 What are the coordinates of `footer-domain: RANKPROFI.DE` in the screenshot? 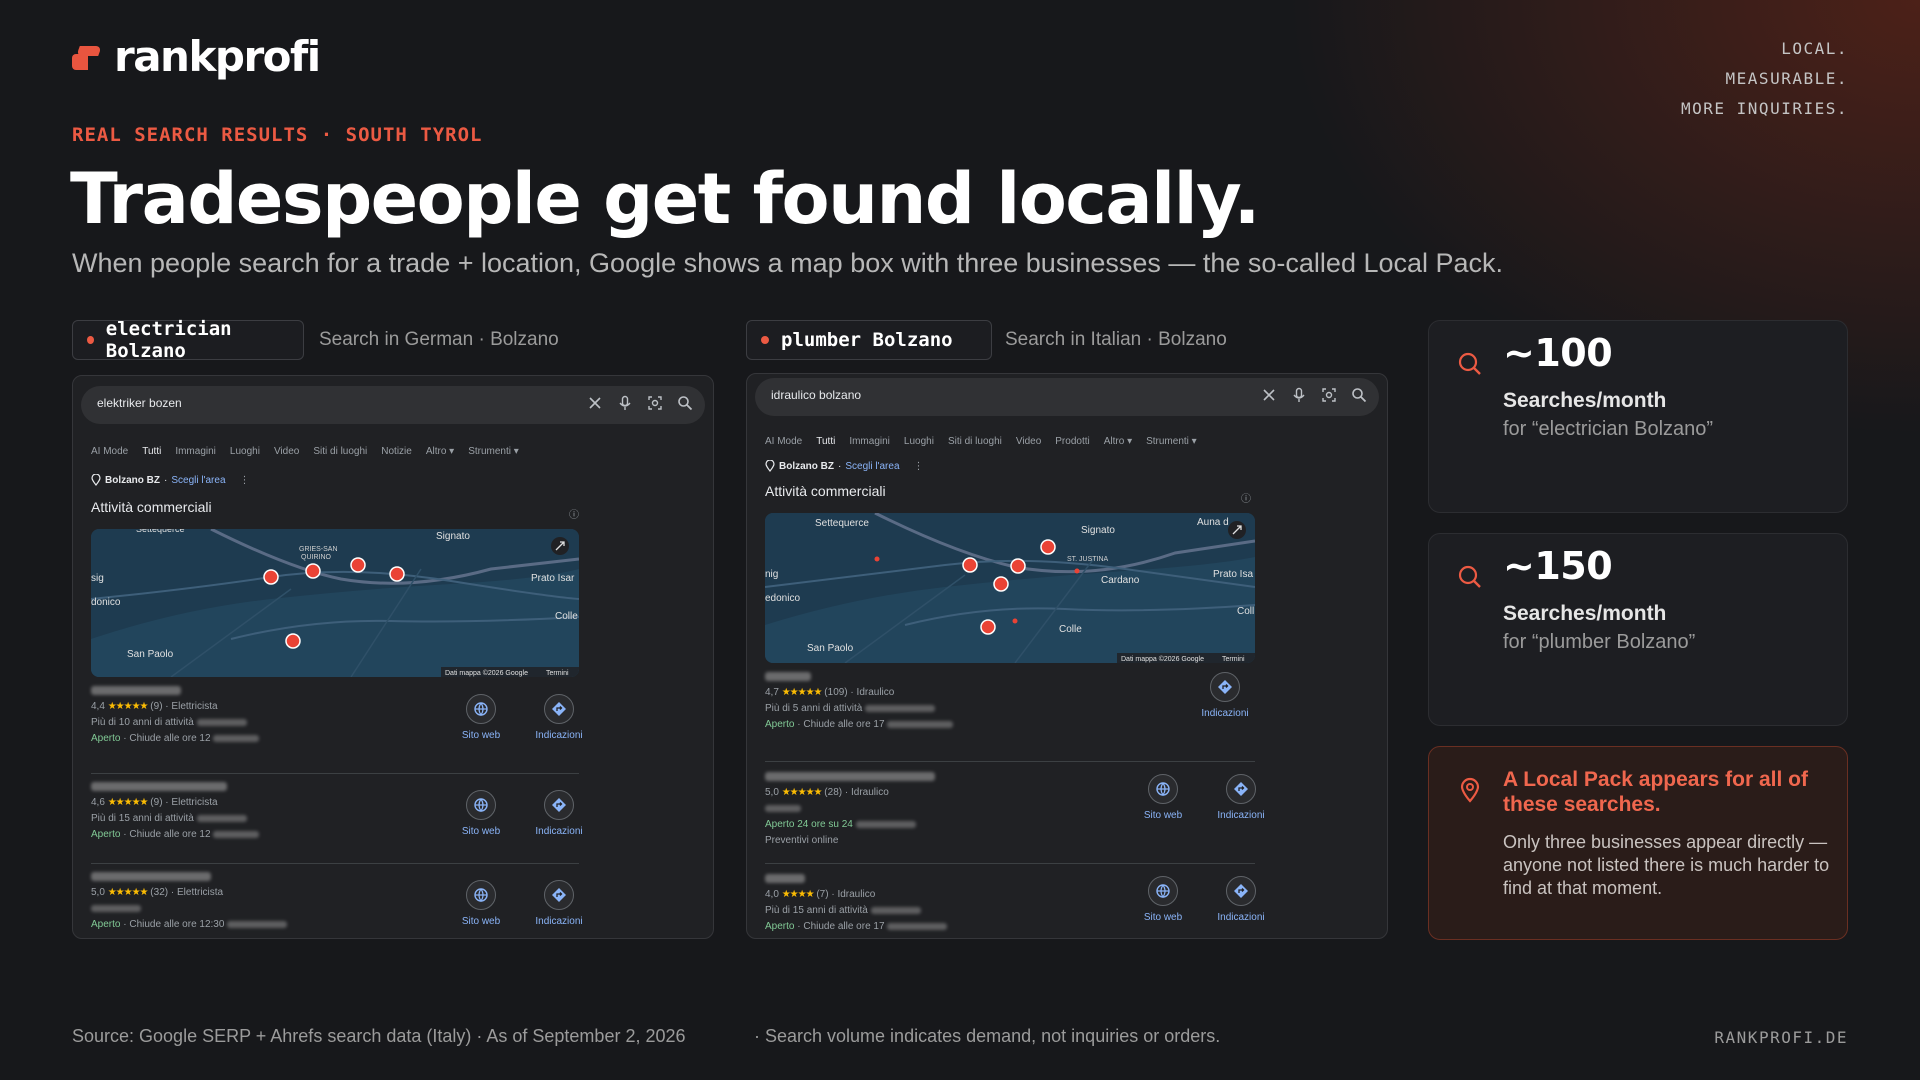 It's located at (1781, 1037).